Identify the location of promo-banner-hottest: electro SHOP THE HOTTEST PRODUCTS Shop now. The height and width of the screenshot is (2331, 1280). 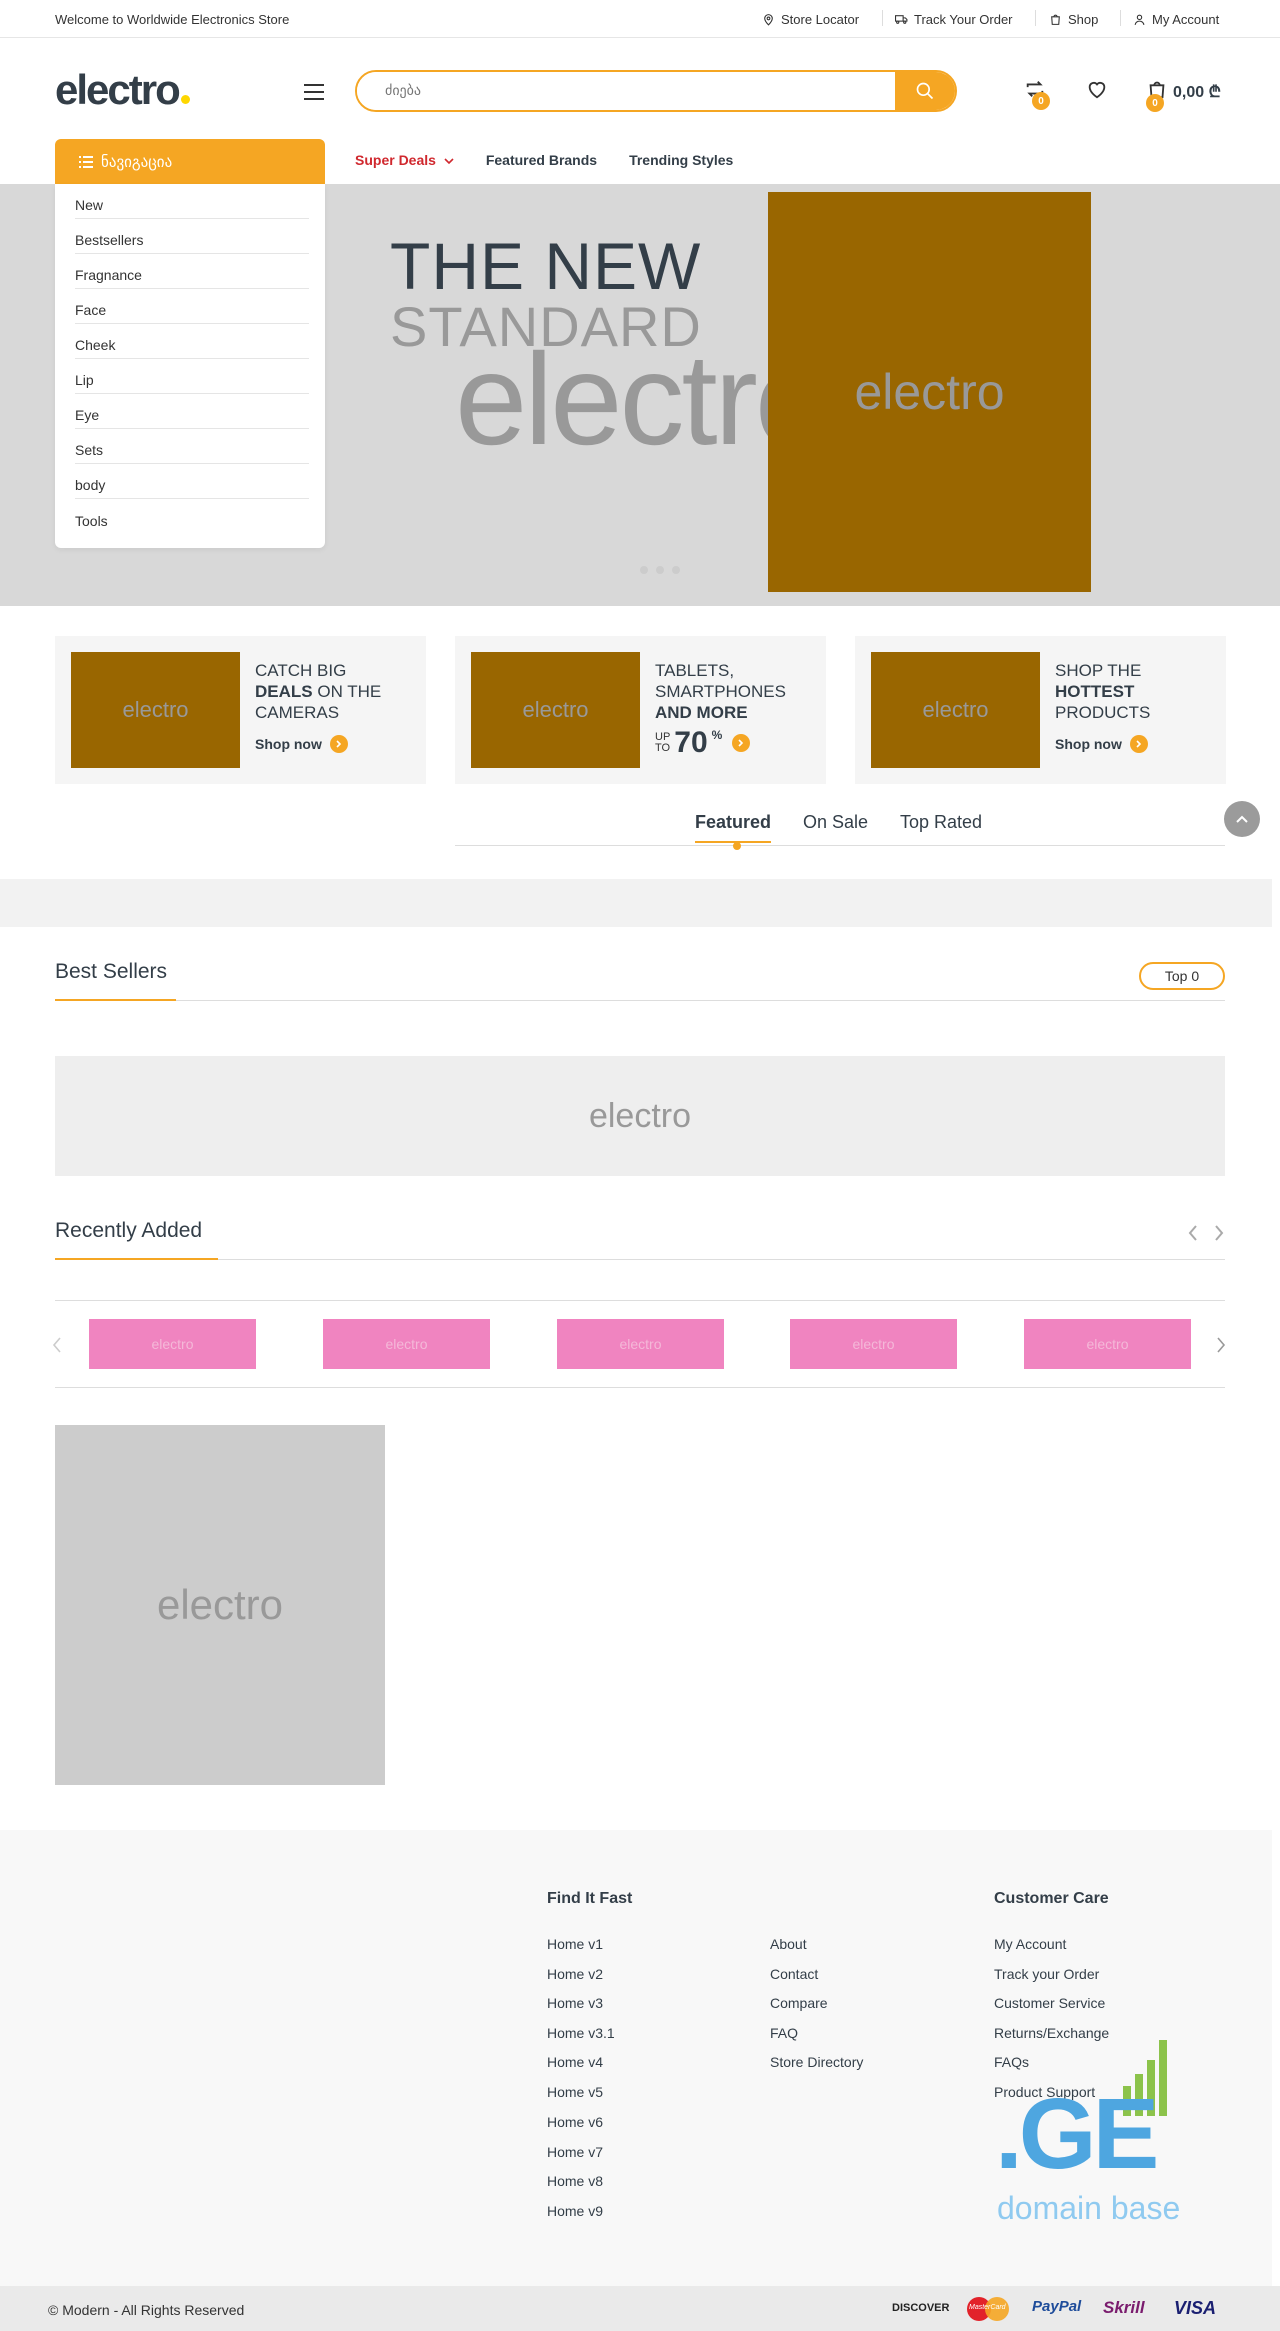
(1040, 710).